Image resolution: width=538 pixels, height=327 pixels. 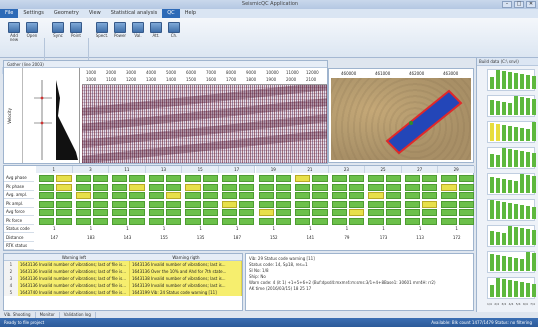 What do you see at coordinates (76, 30) in the screenshot?
I see `point-button: Point` at bounding box center [76, 30].